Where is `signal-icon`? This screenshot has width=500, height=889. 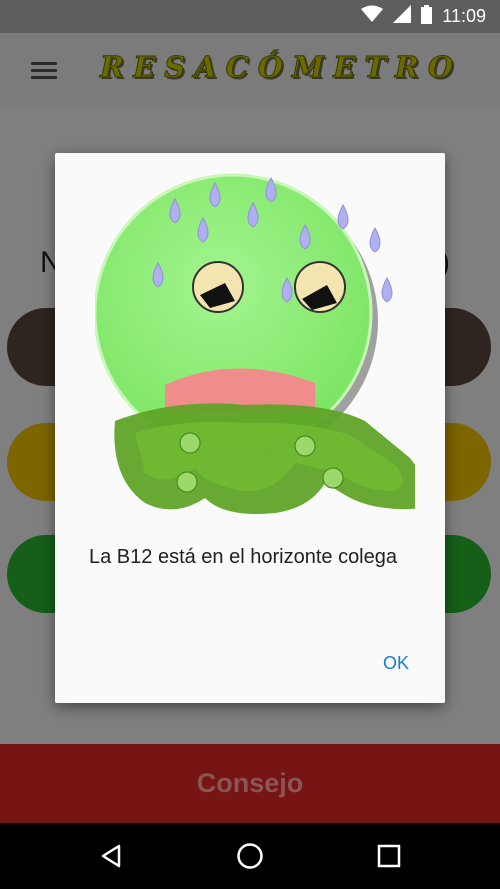 signal-icon is located at coordinates (402, 16).